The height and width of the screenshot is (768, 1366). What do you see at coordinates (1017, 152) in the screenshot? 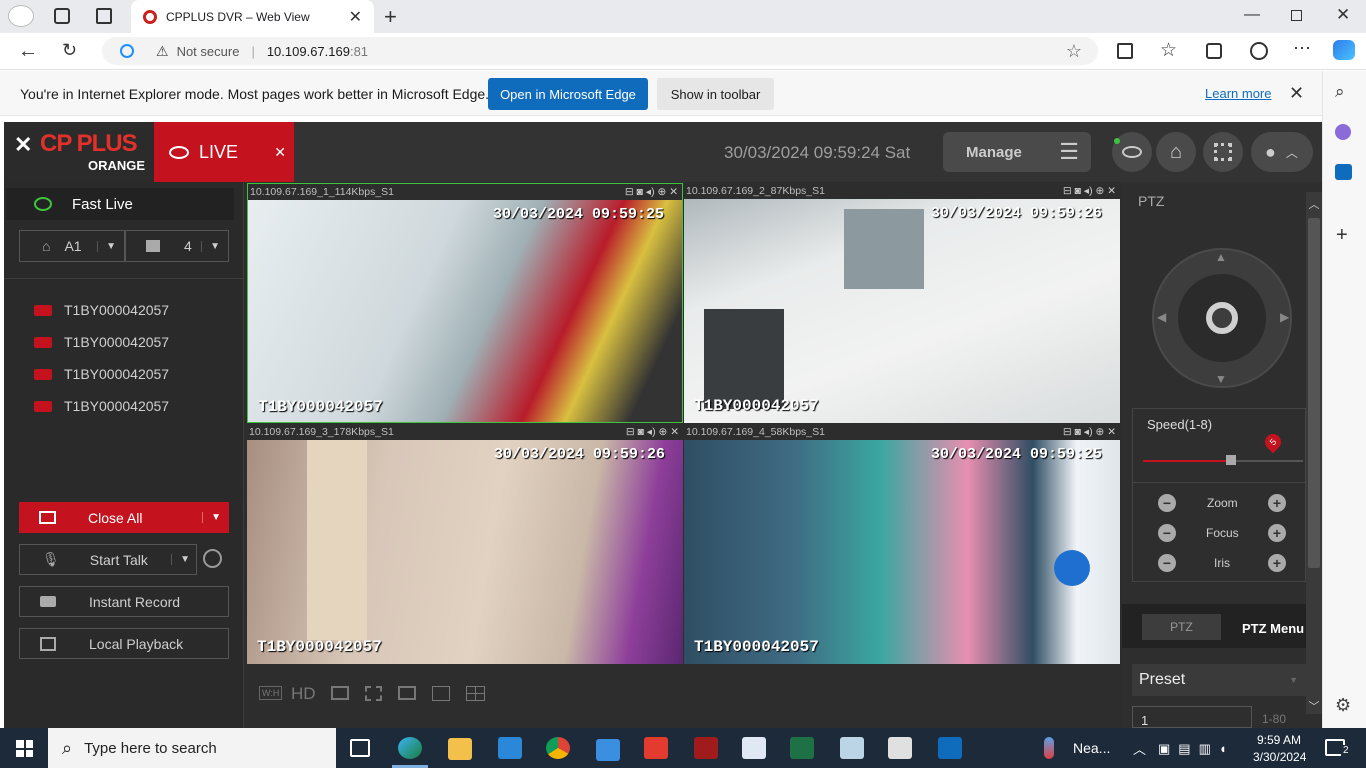
I see `manage-button: Manage ☰` at bounding box center [1017, 152].